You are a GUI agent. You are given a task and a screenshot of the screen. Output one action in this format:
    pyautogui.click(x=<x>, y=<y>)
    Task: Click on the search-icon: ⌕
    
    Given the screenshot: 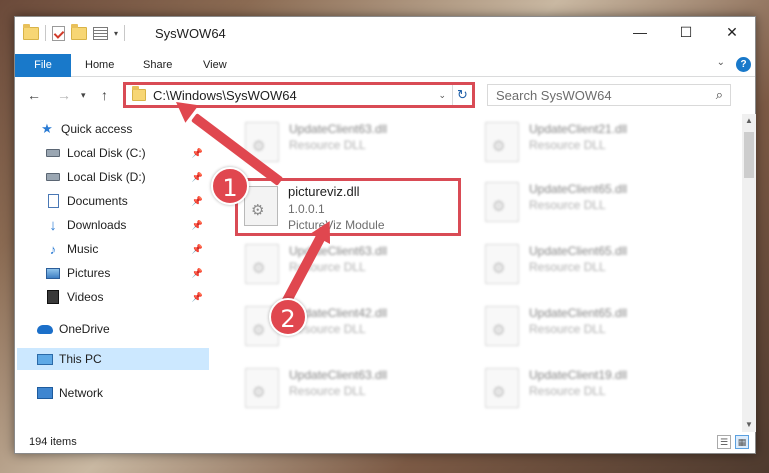 What is the action you would take?
    pyautogui.click(x=719, y=95)
    